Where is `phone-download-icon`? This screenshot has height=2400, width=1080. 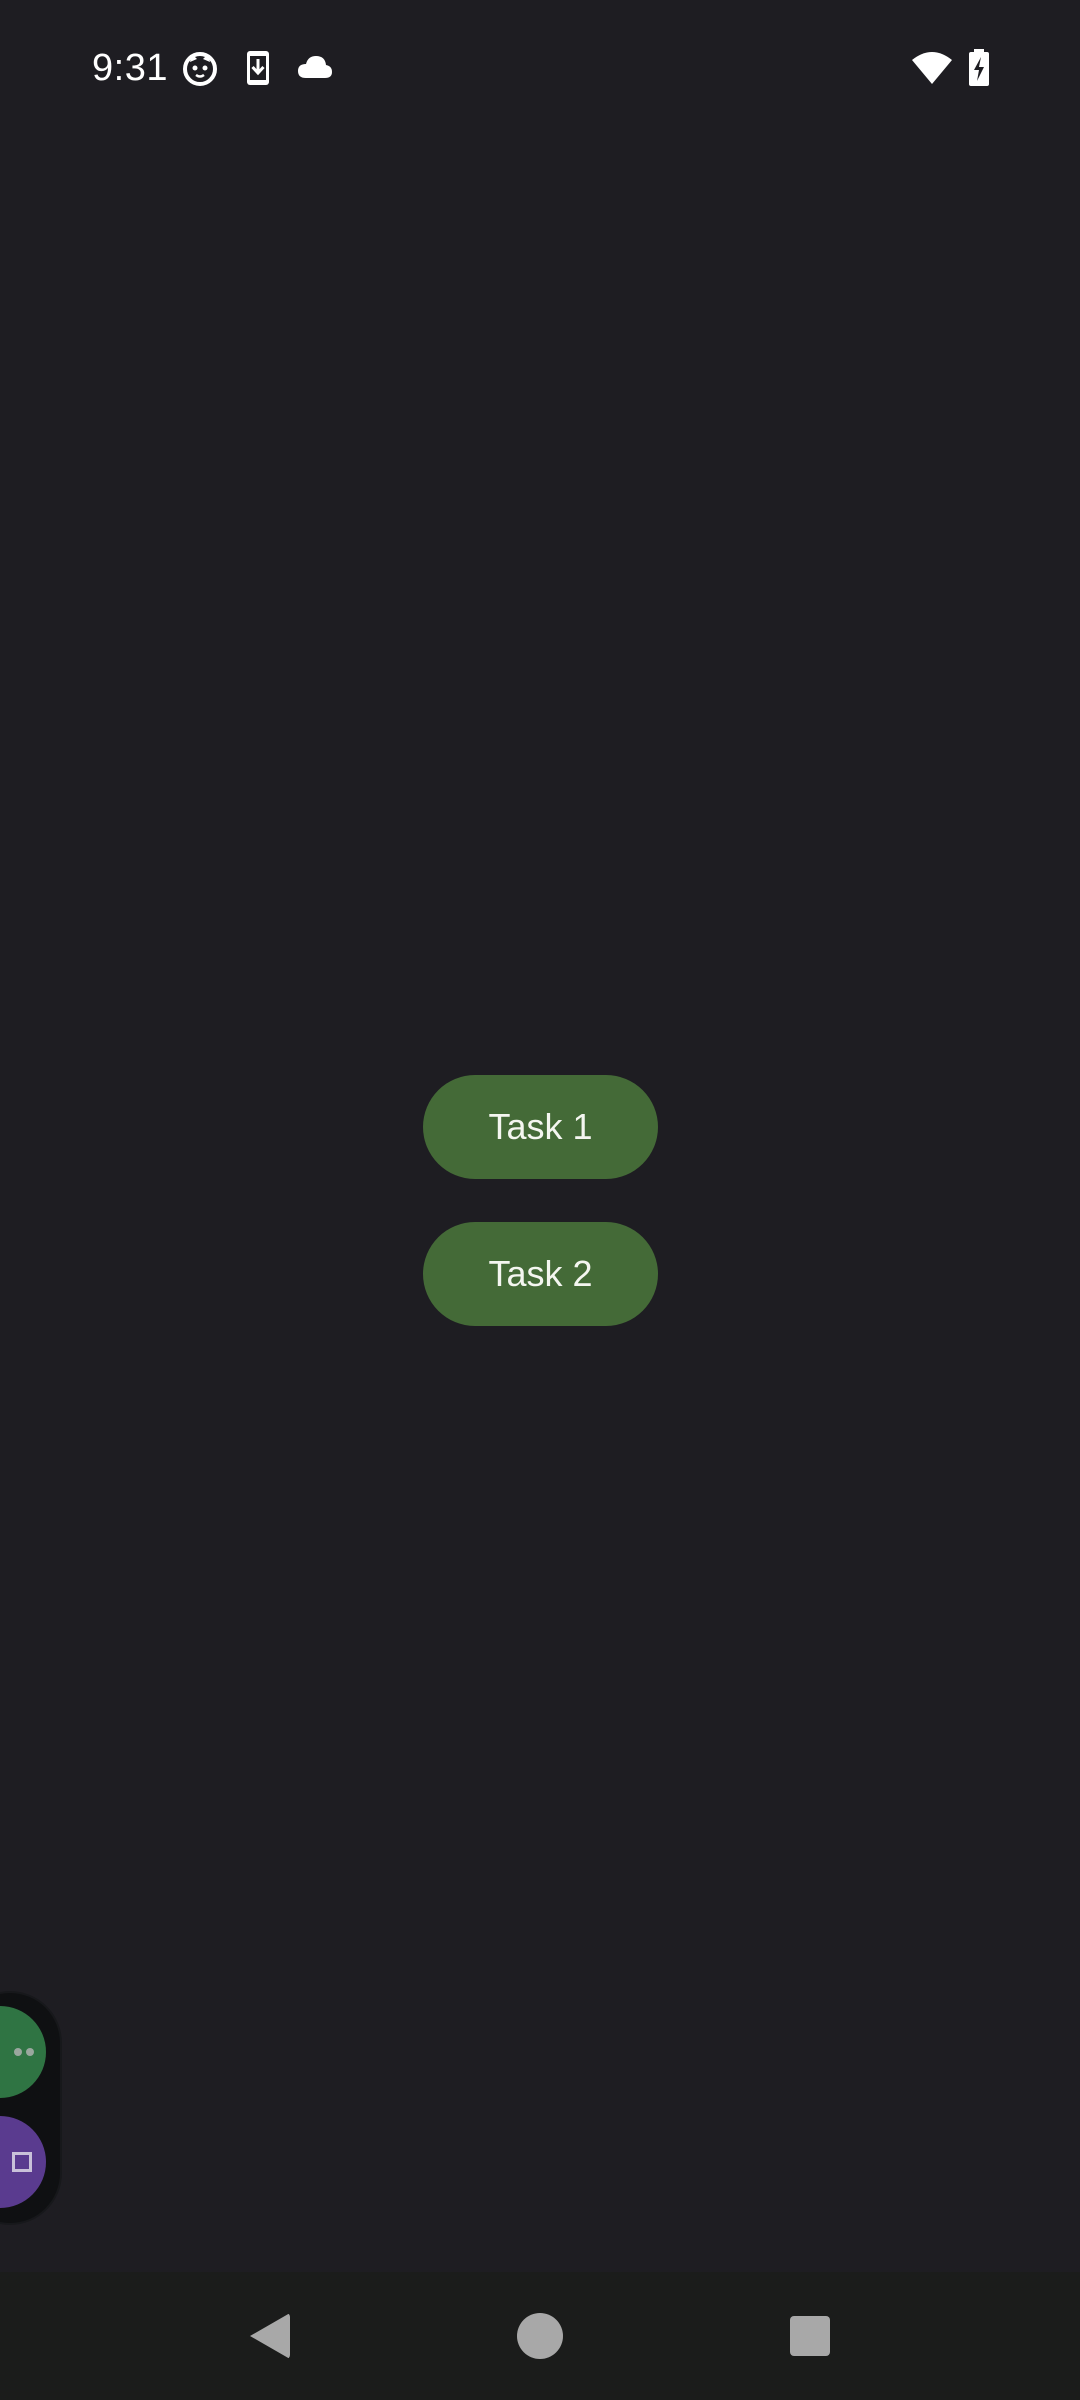 phone-download-icon is located at coordinates (258, 68).